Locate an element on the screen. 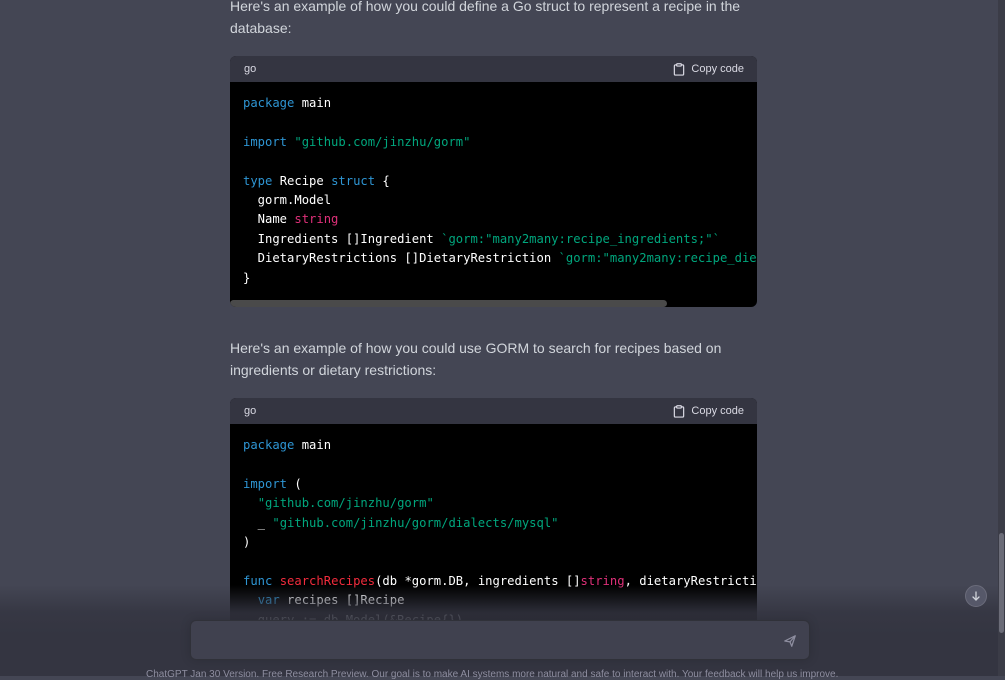  code-token: } is located at coordinates (247, 277).